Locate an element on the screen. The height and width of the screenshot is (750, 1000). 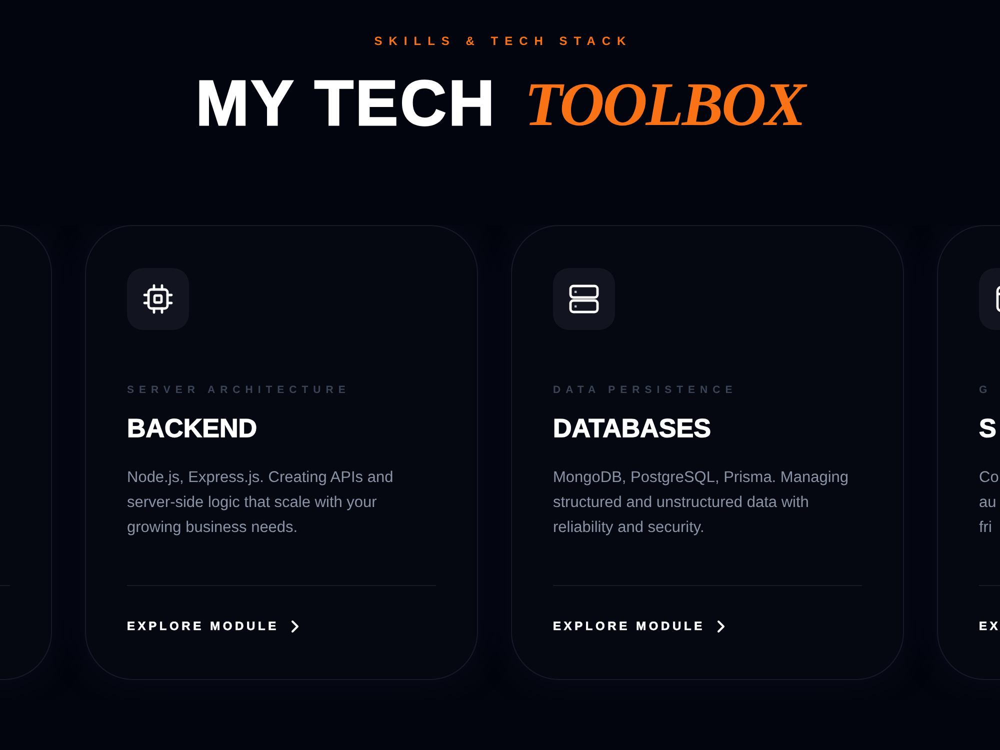
server-icon is located at coordinates (584, 299).